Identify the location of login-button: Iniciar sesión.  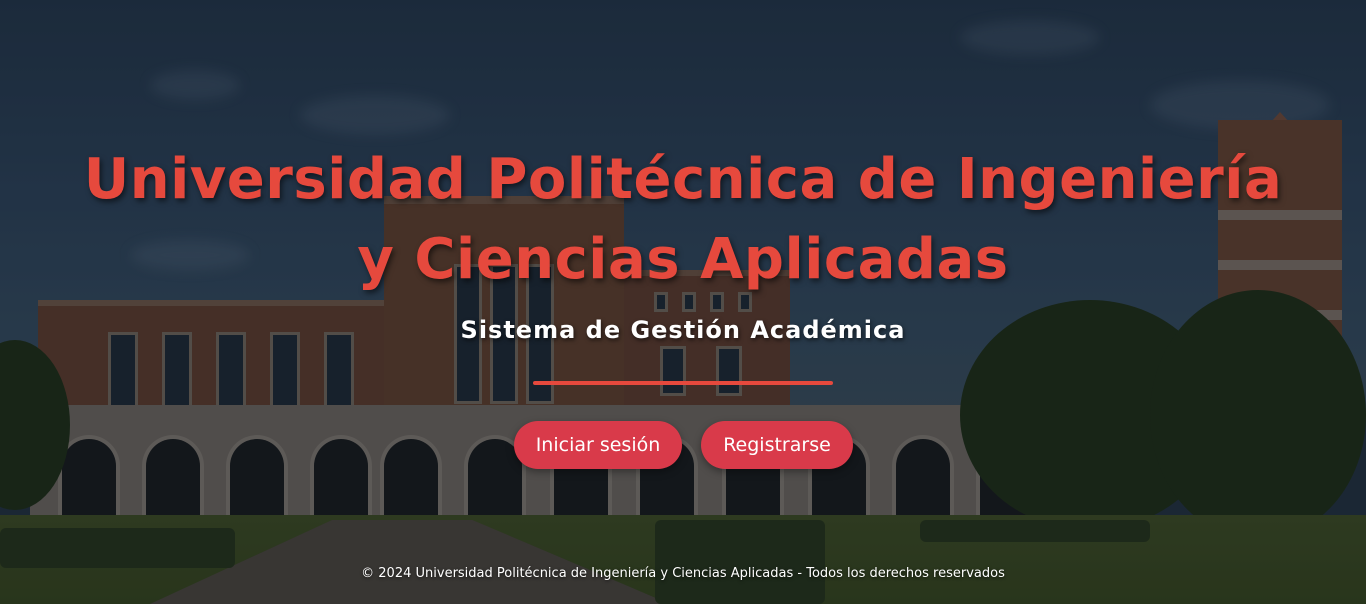
(598, 445).